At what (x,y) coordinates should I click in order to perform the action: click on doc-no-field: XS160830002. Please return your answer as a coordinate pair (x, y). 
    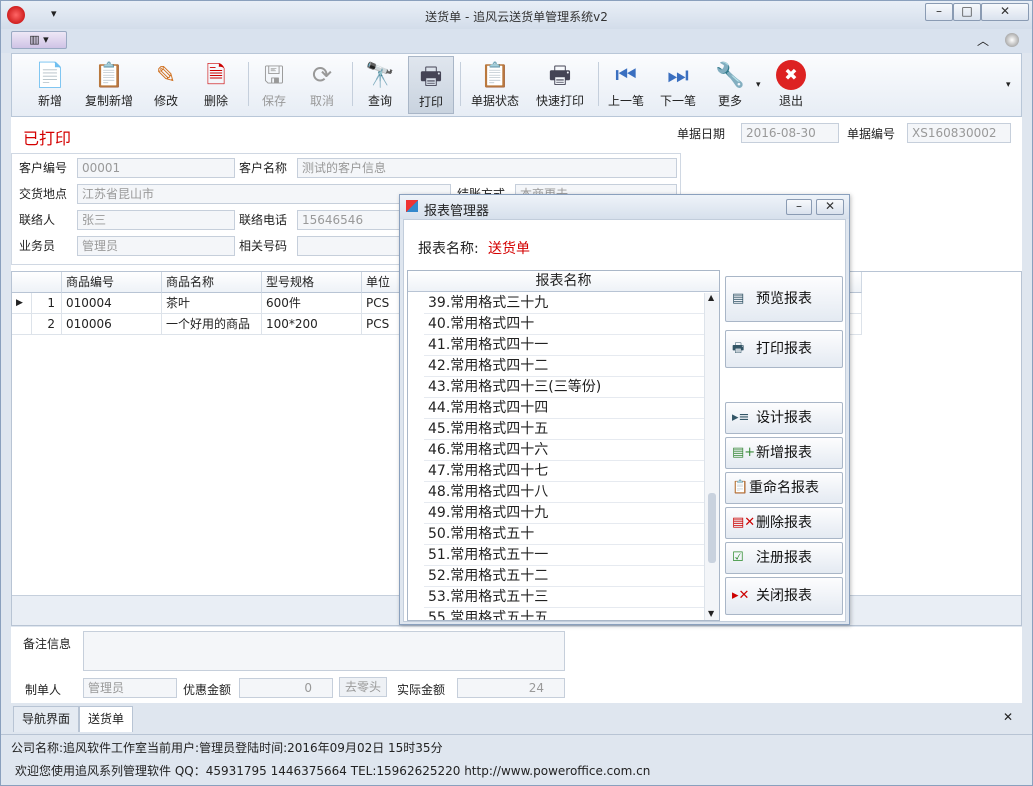
    Looking at the image, I should click on (959, 133).